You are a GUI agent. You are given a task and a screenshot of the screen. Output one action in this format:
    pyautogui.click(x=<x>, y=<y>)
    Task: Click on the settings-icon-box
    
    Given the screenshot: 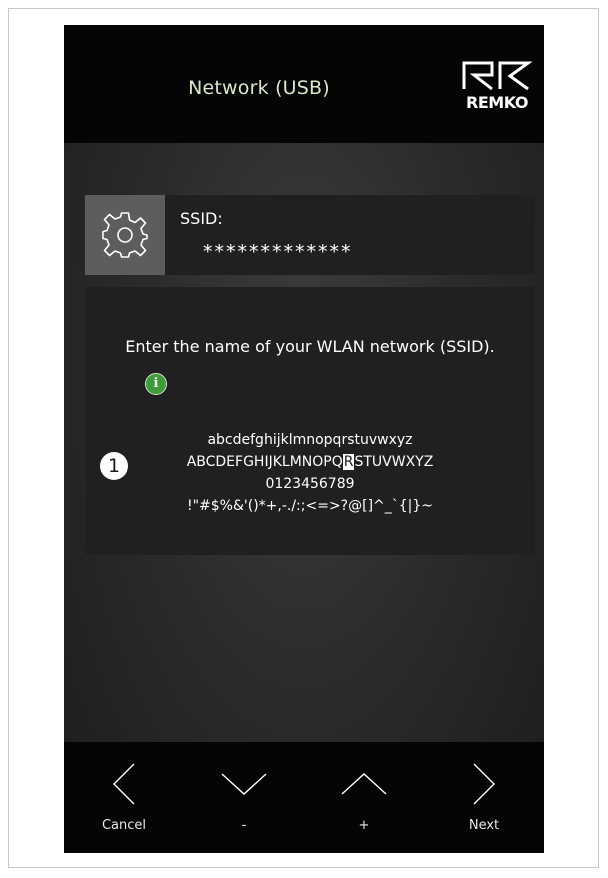 What is the action you would take?
    pyautogui.click(x=125, y=235)
    